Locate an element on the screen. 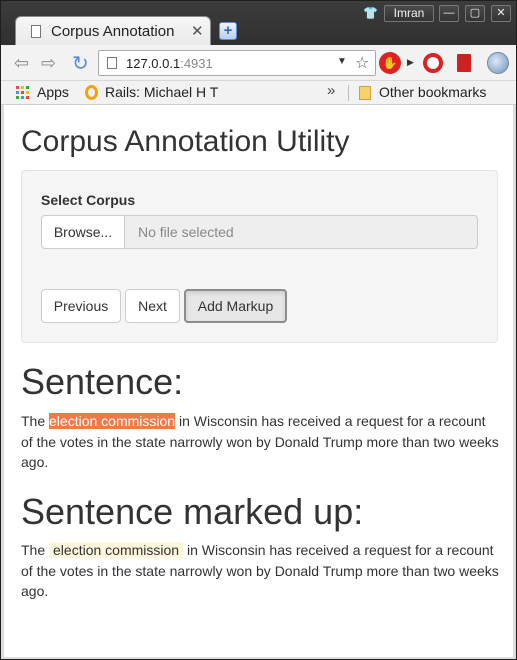 The height and width of the screenshot is (660, 517). dropdown-arrow-icon: ▼ is located at coordinates (342, 61).